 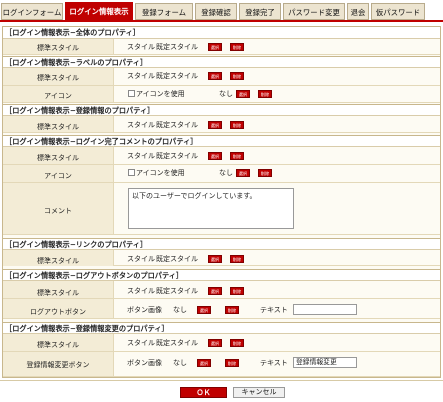 I want to click on section-header-reginfo: ［ログイン情報表示−登録情報のプロパティ］, so click(x=221, y=110).